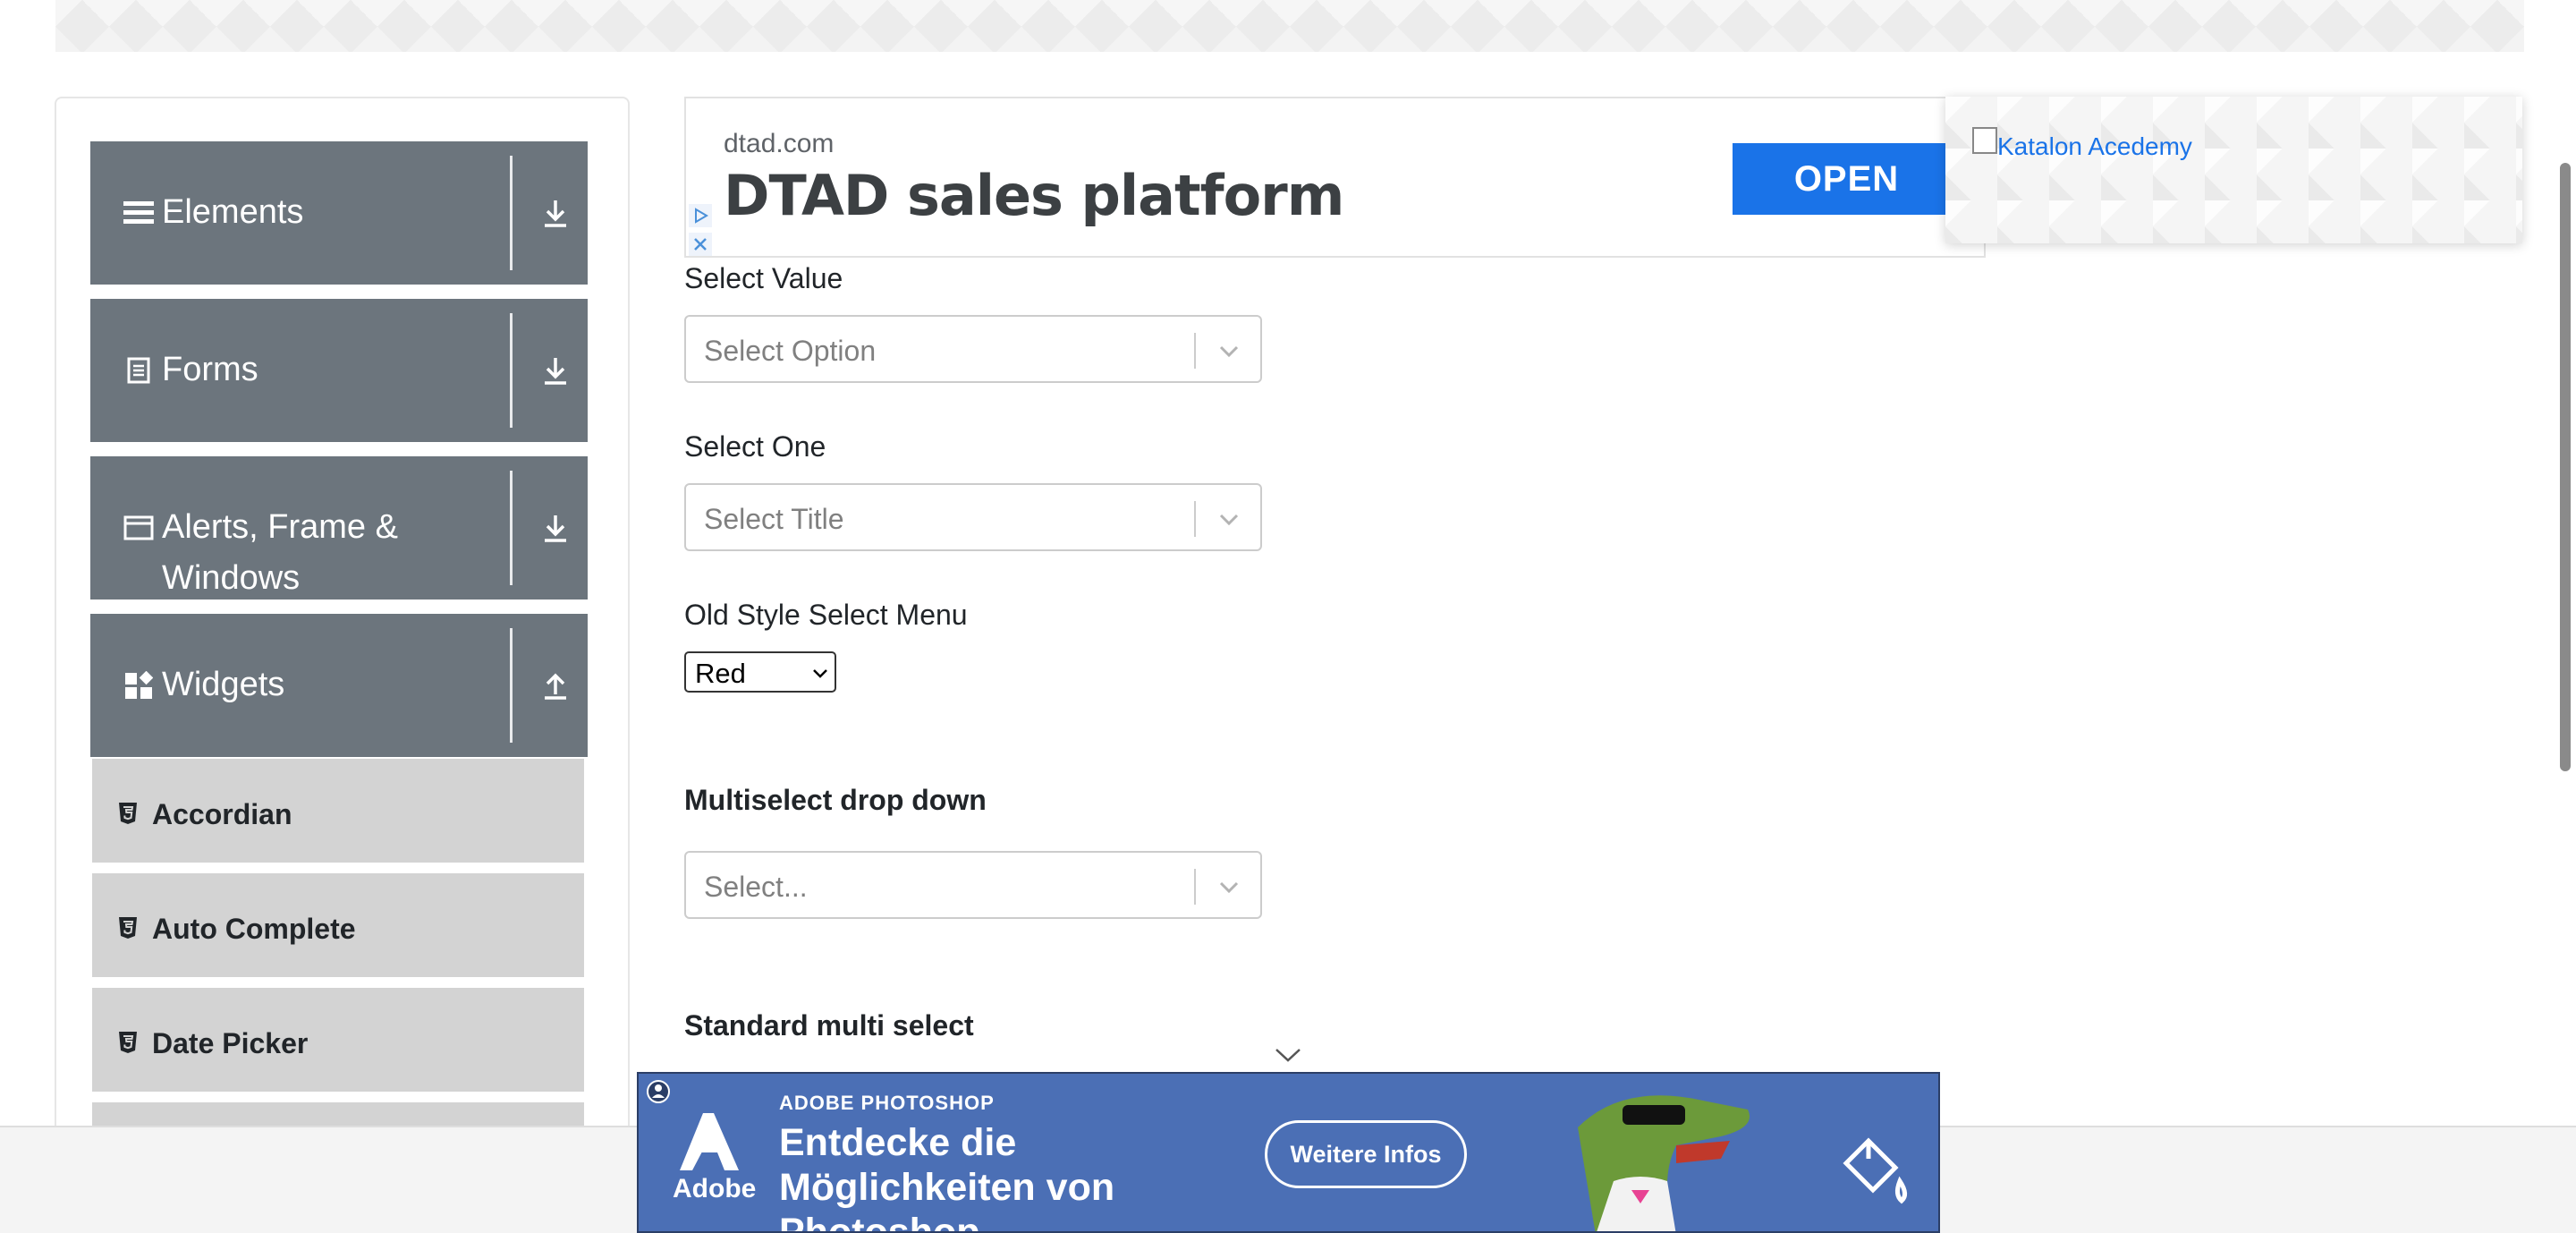  I want to click on old-style-select-label: Old Style Select Menu, so click(826, 615).